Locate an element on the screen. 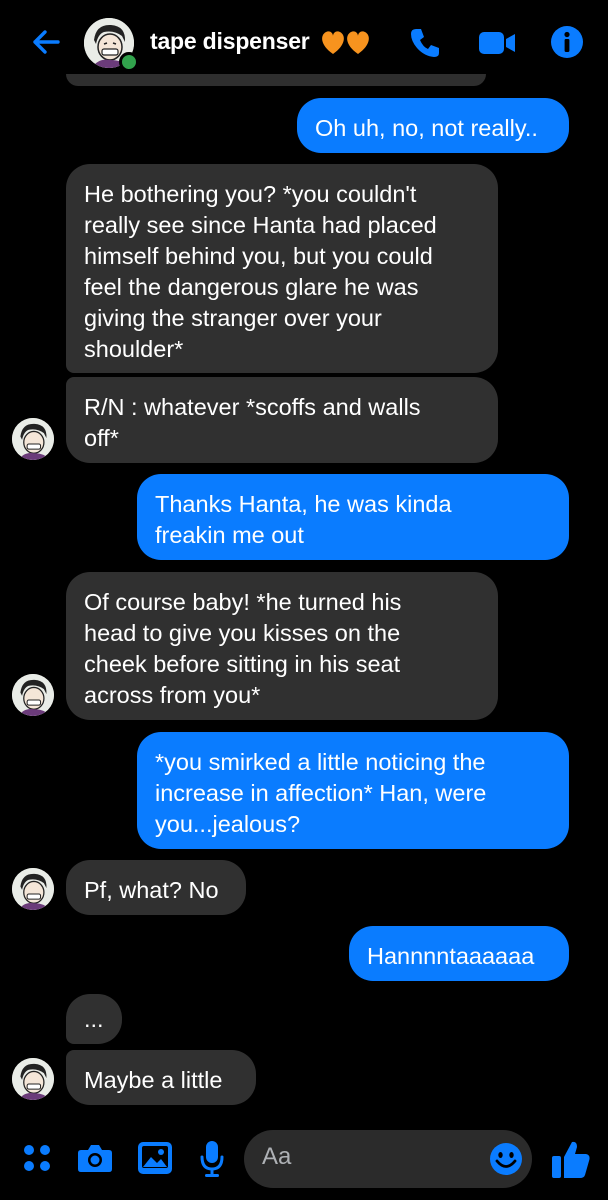 Image resolution: width=608 pixels, height=1200 pixels. emoji-icon is located at coordinates (506, 1159).